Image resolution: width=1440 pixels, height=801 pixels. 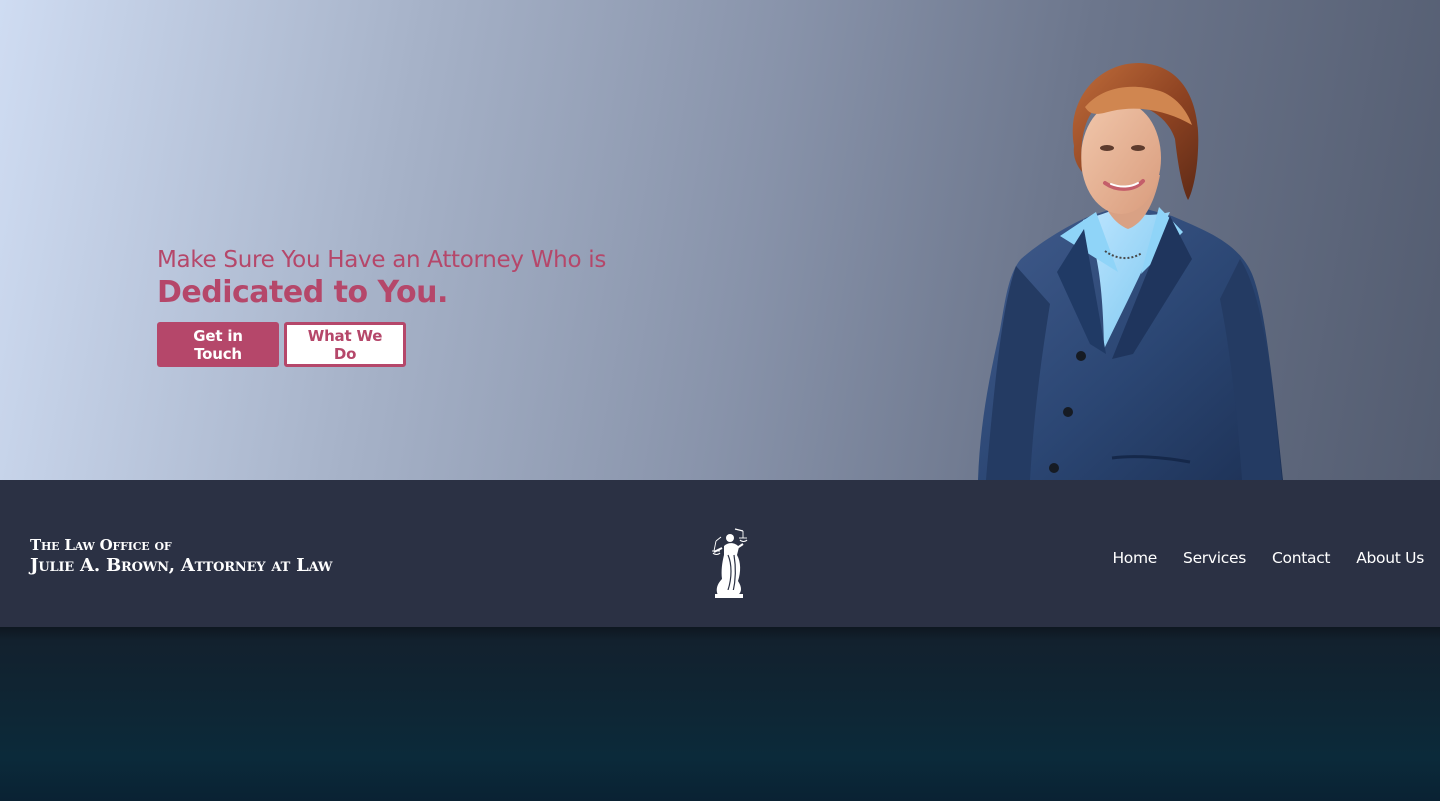 I want to click on attorney-portrait, so click(x=1130, y=271).